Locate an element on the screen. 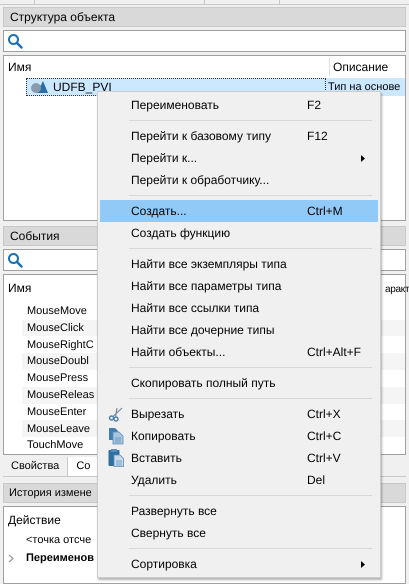 The width and height of the screenshot is (409, 584). event-name: MouseRightC is located at coordinates (60, 345).